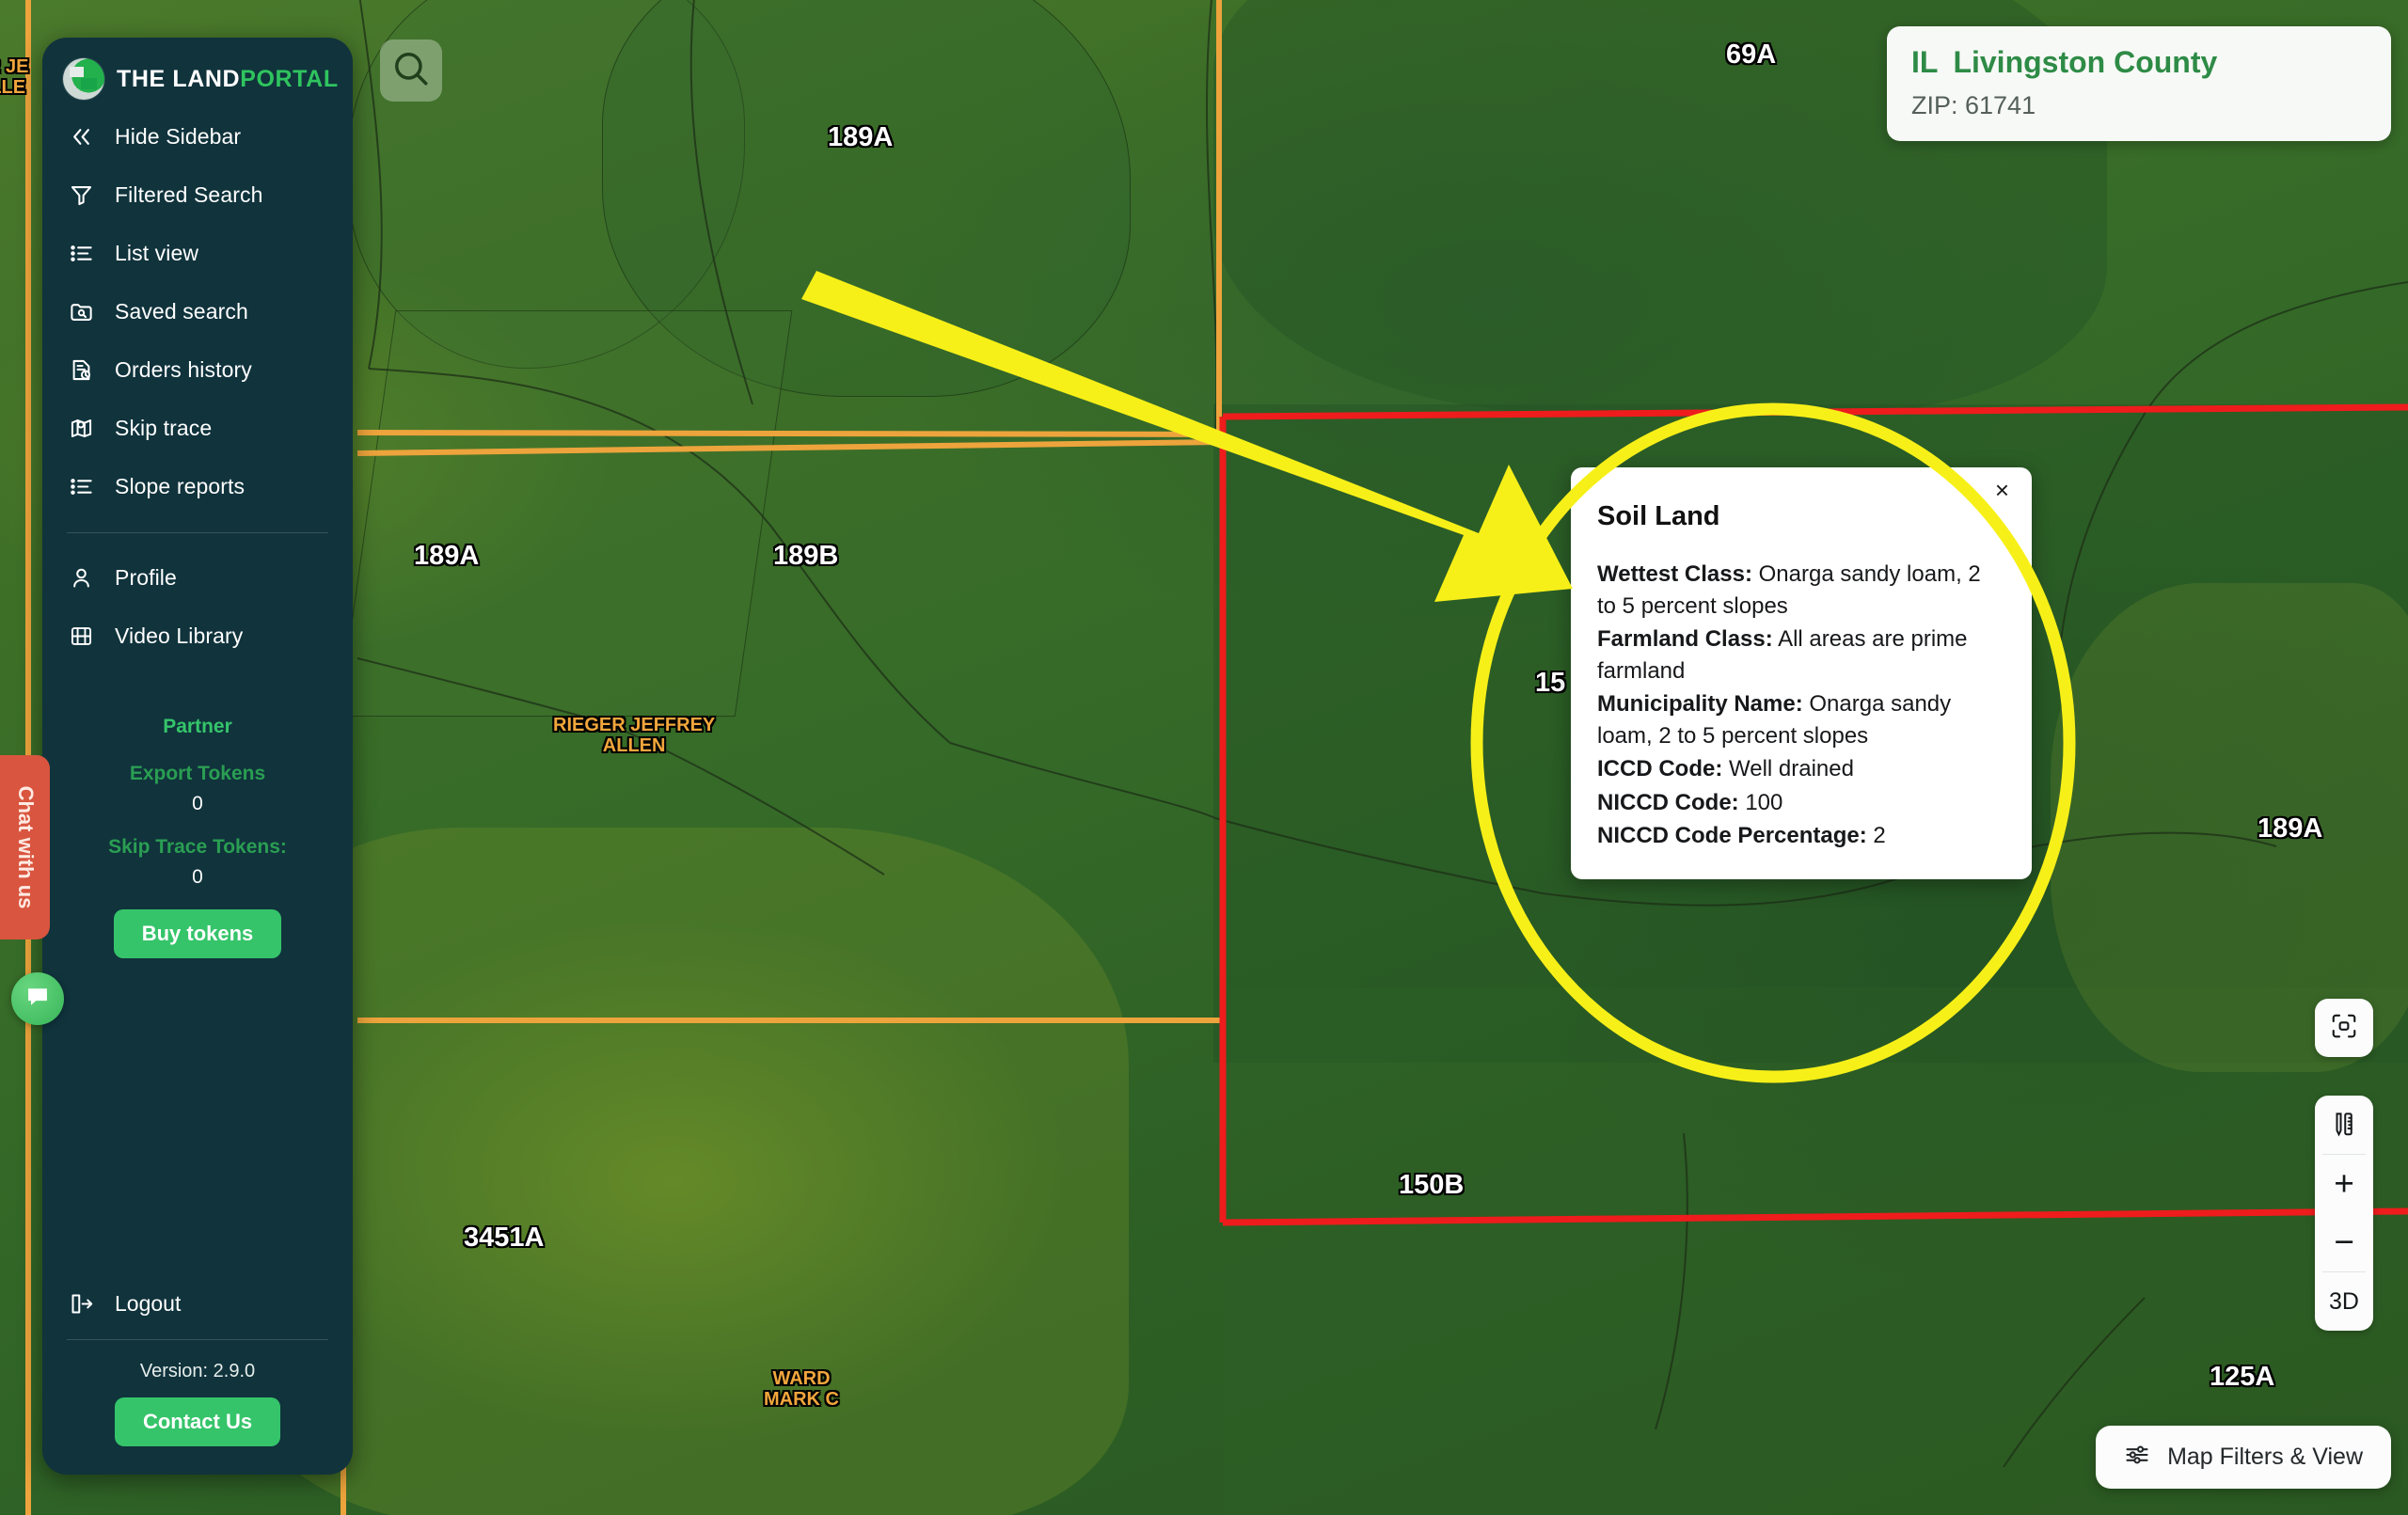  What do you see at coordinates (2137, 1457) in the screenshot?
I see `sliders-icon` at bounding box center [2137, 1457].